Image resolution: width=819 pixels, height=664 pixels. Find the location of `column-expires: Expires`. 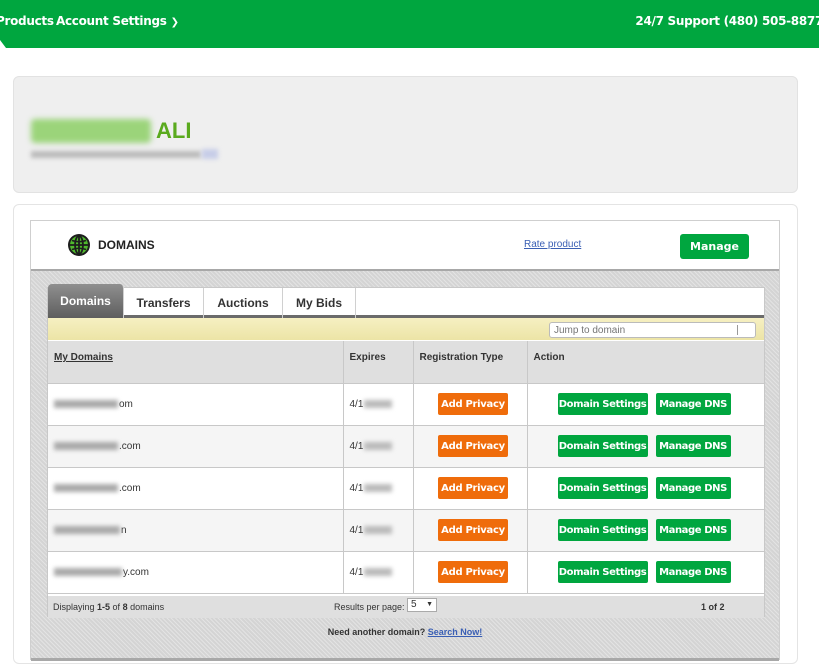

column-expires: Expires is located at coordinates (378, 362).